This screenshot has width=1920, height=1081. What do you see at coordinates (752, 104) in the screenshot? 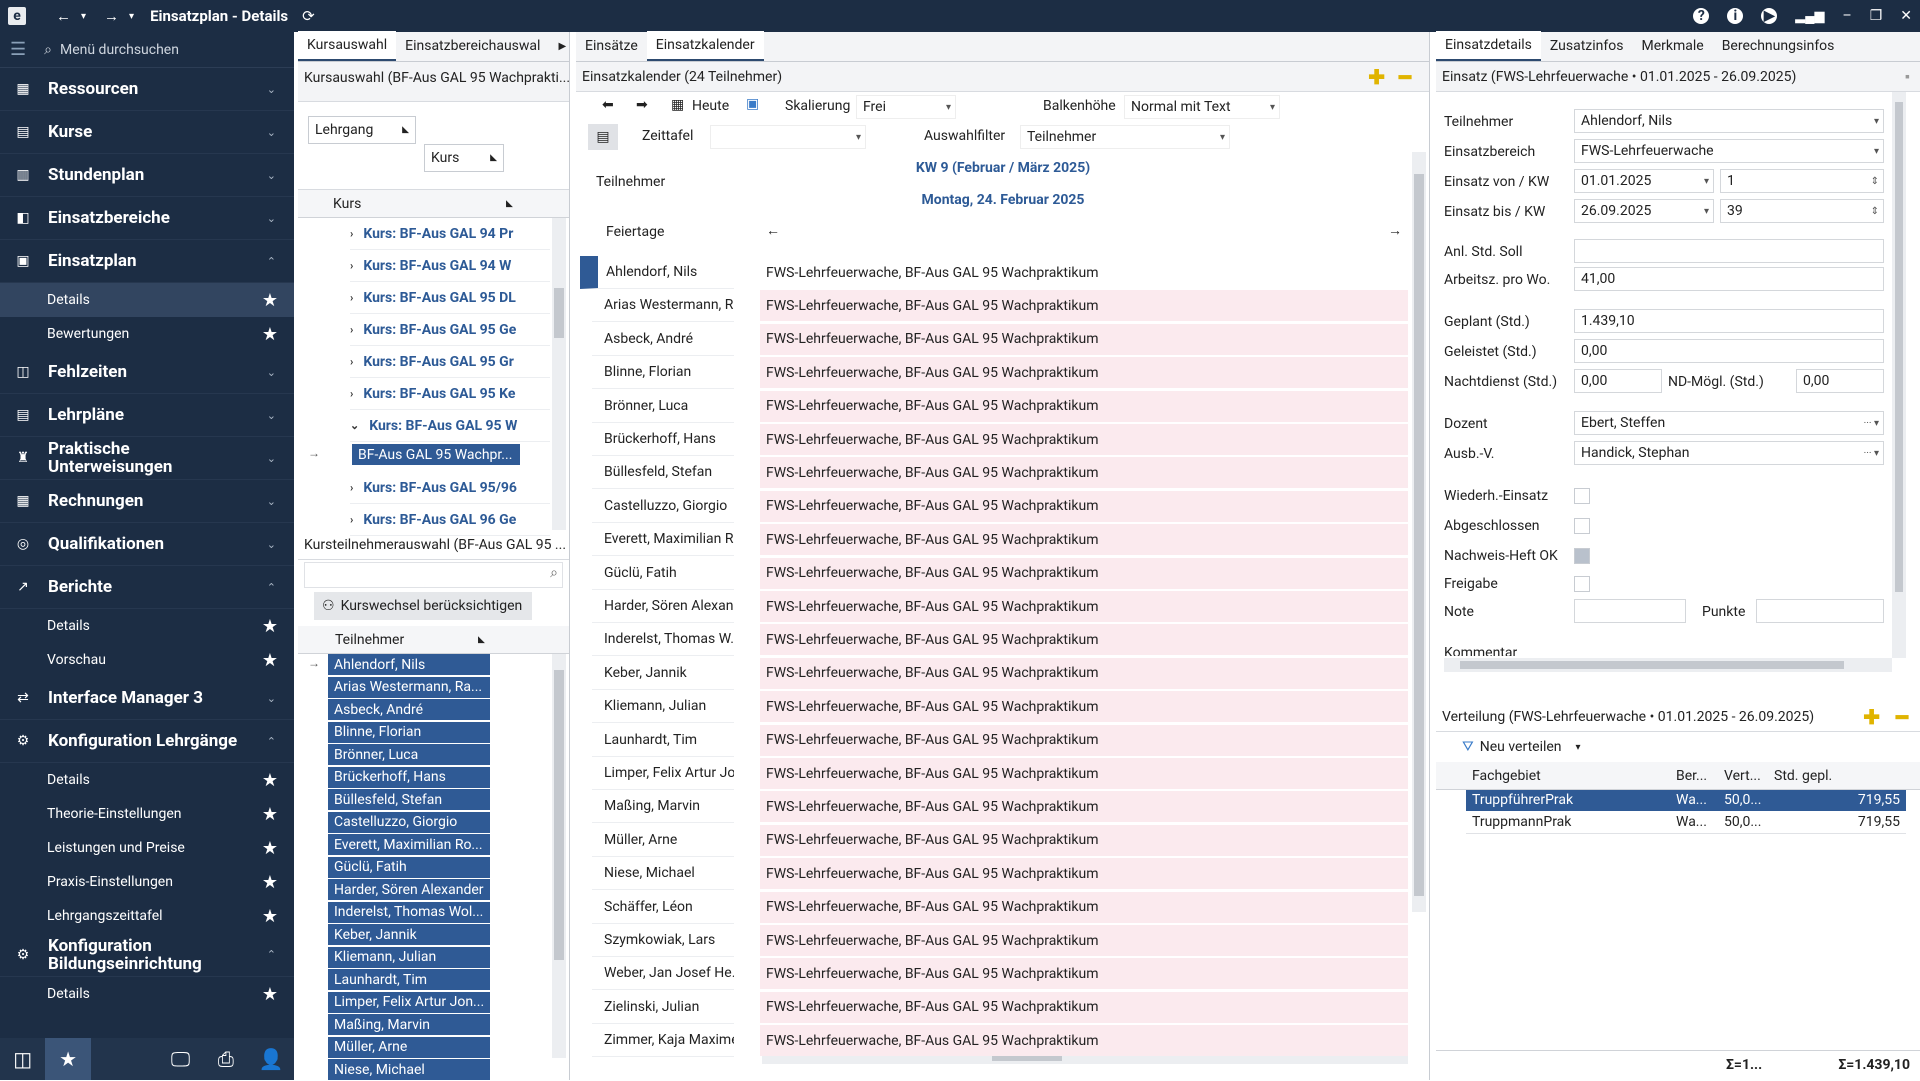
I see `view-icon: ▣` at bounding box center [752, 104].